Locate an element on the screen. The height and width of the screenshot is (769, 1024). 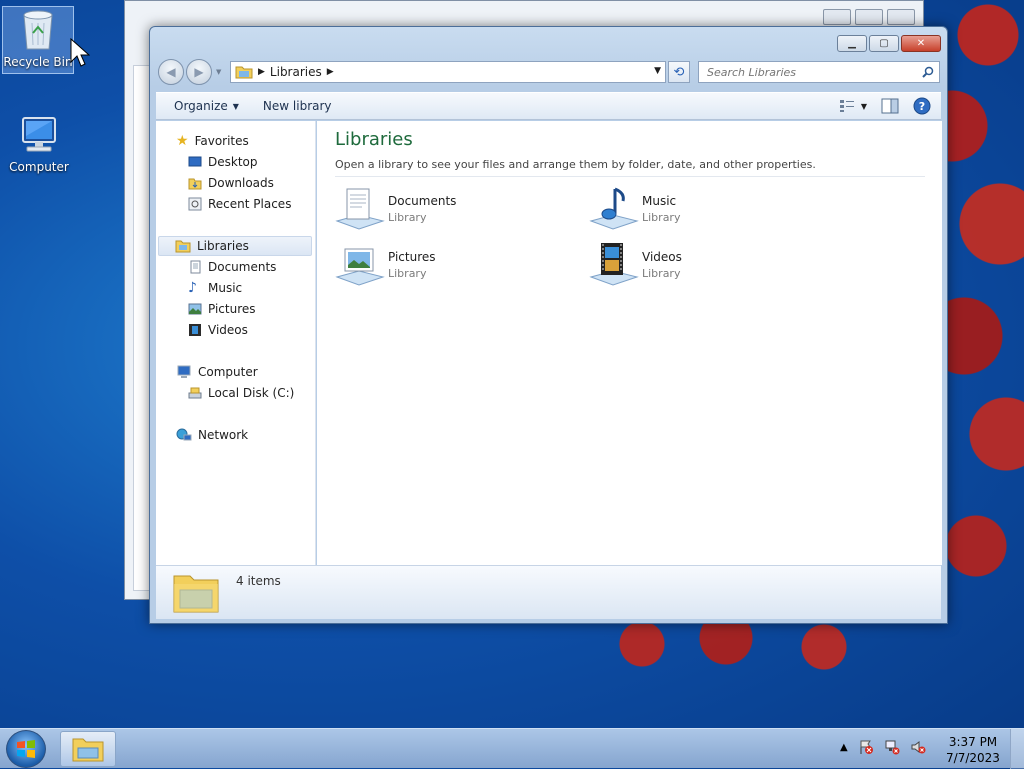
pictures-icon is located at coordinates (195, 309).